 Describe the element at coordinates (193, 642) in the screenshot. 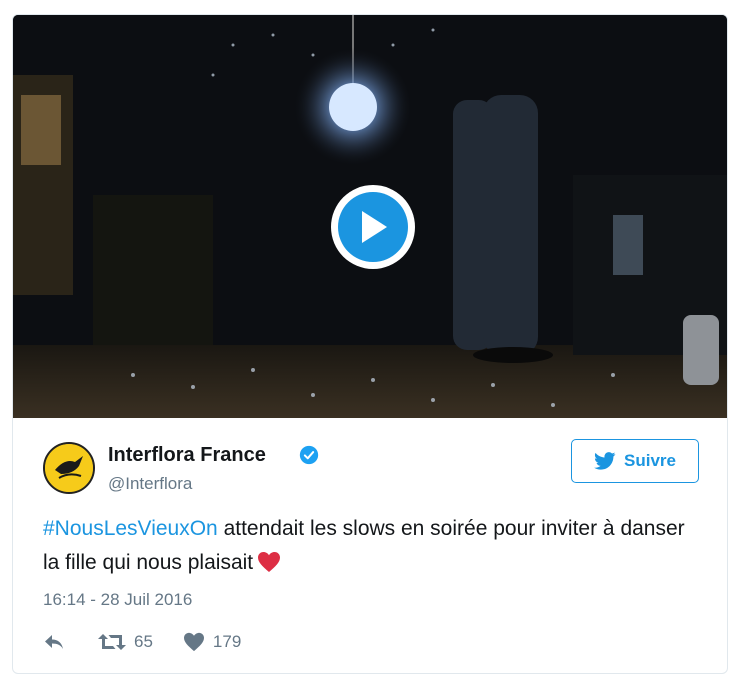

I see `heart-icon` at that location.